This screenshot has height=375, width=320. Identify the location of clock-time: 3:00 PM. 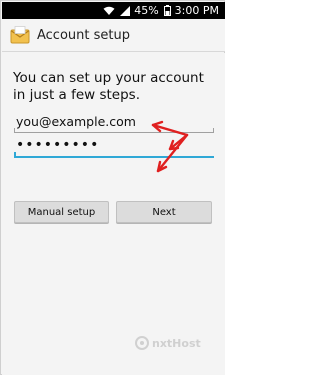
(196, 10).